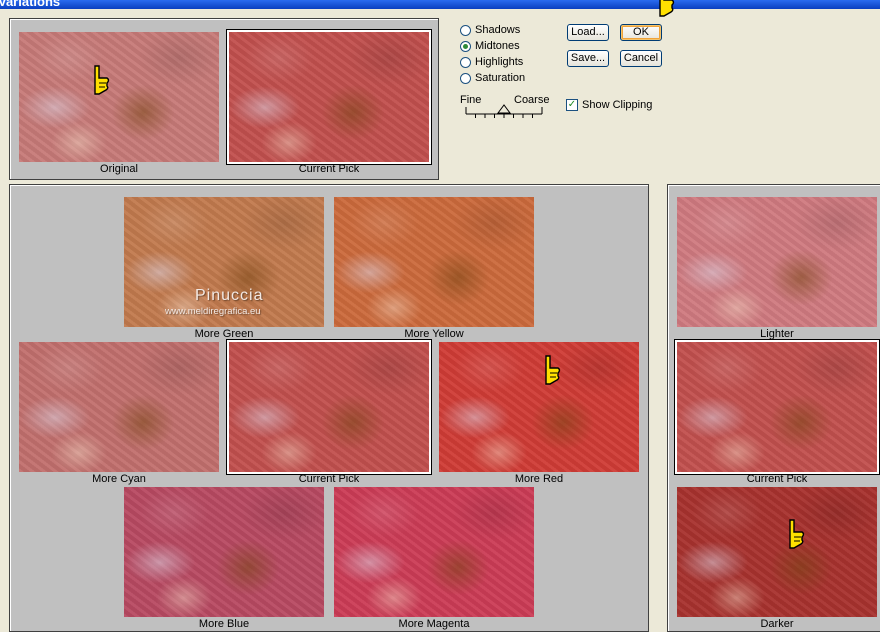 The width and height of the screenshot is (880, 632). I want to click on more-red-caption: More Red, so click(539, 479).